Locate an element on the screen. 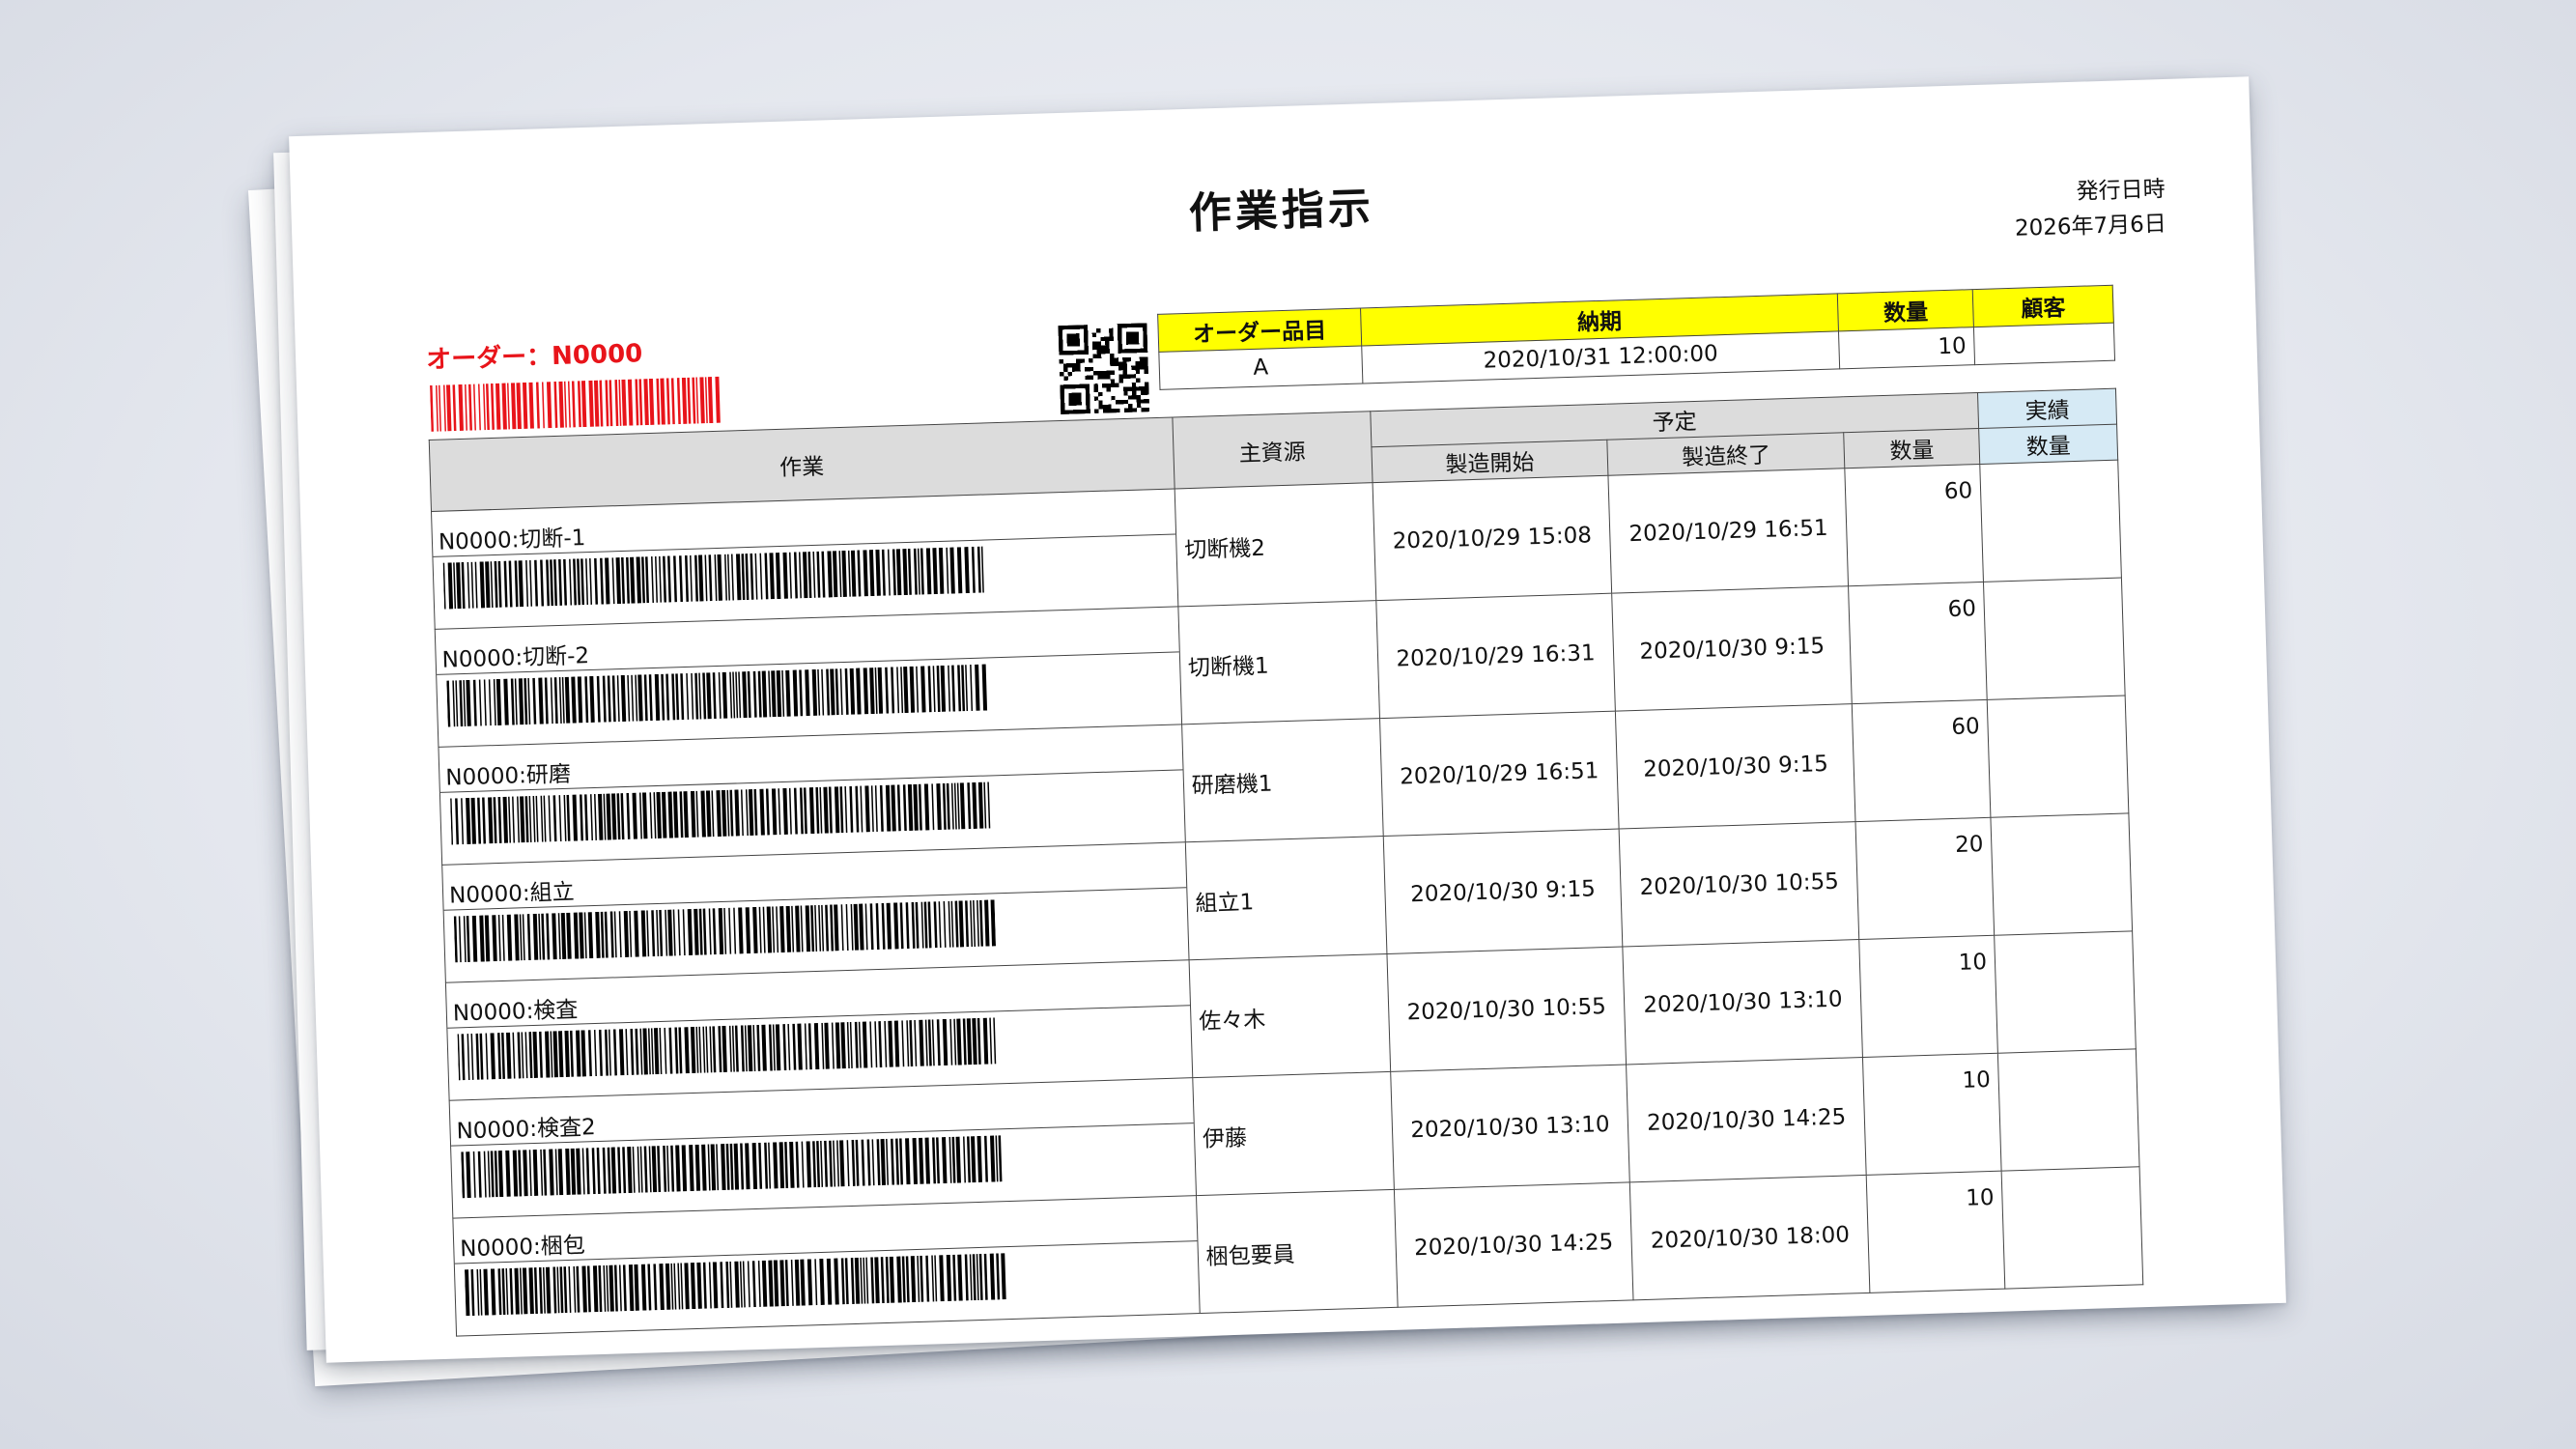 The width and height of the screenshot is (2576, 1449). issue-label: 発行日時 is located at coordinates (2121, 191).